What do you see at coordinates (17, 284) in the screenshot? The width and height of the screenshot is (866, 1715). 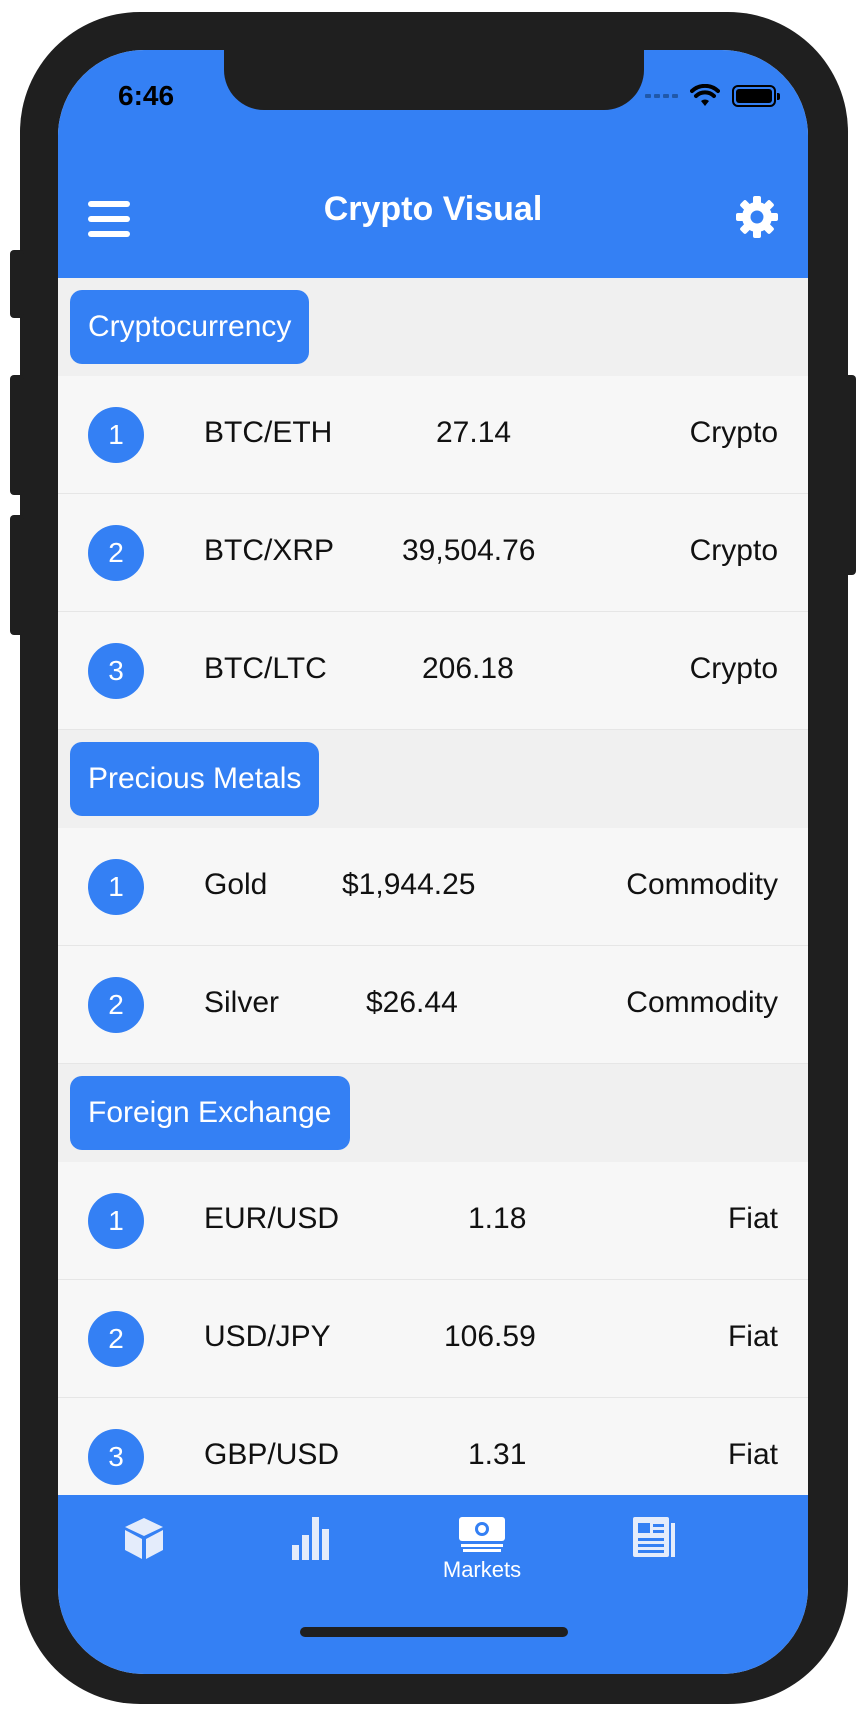 I see `mute-switch` at bounding box center [17, 284].